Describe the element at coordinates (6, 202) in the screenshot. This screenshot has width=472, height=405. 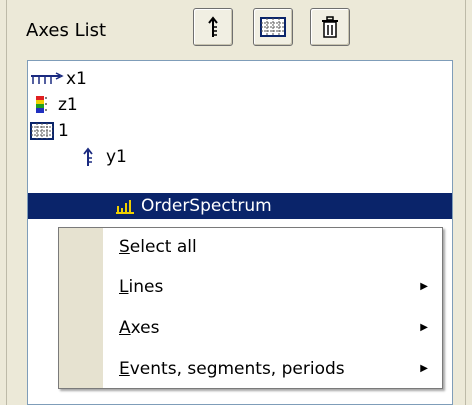
I see `left-divider` at that location.